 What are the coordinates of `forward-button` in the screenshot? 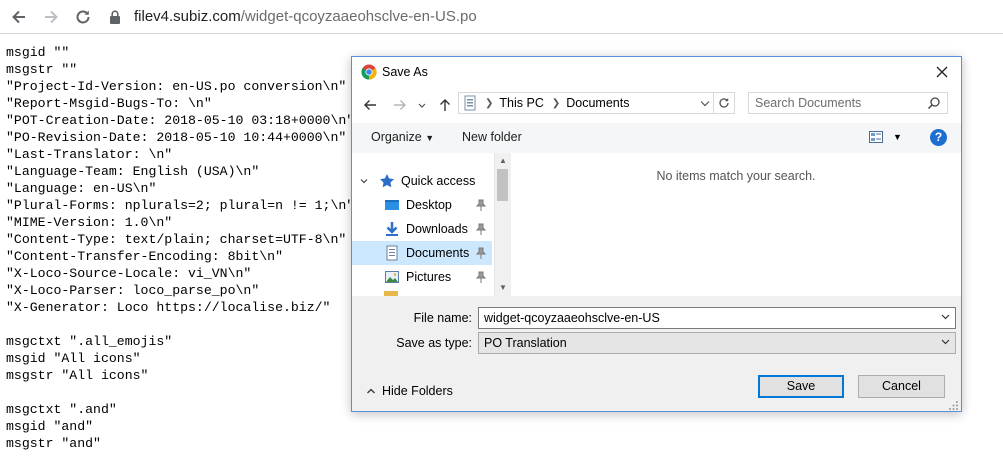 It's located at (51, 17).